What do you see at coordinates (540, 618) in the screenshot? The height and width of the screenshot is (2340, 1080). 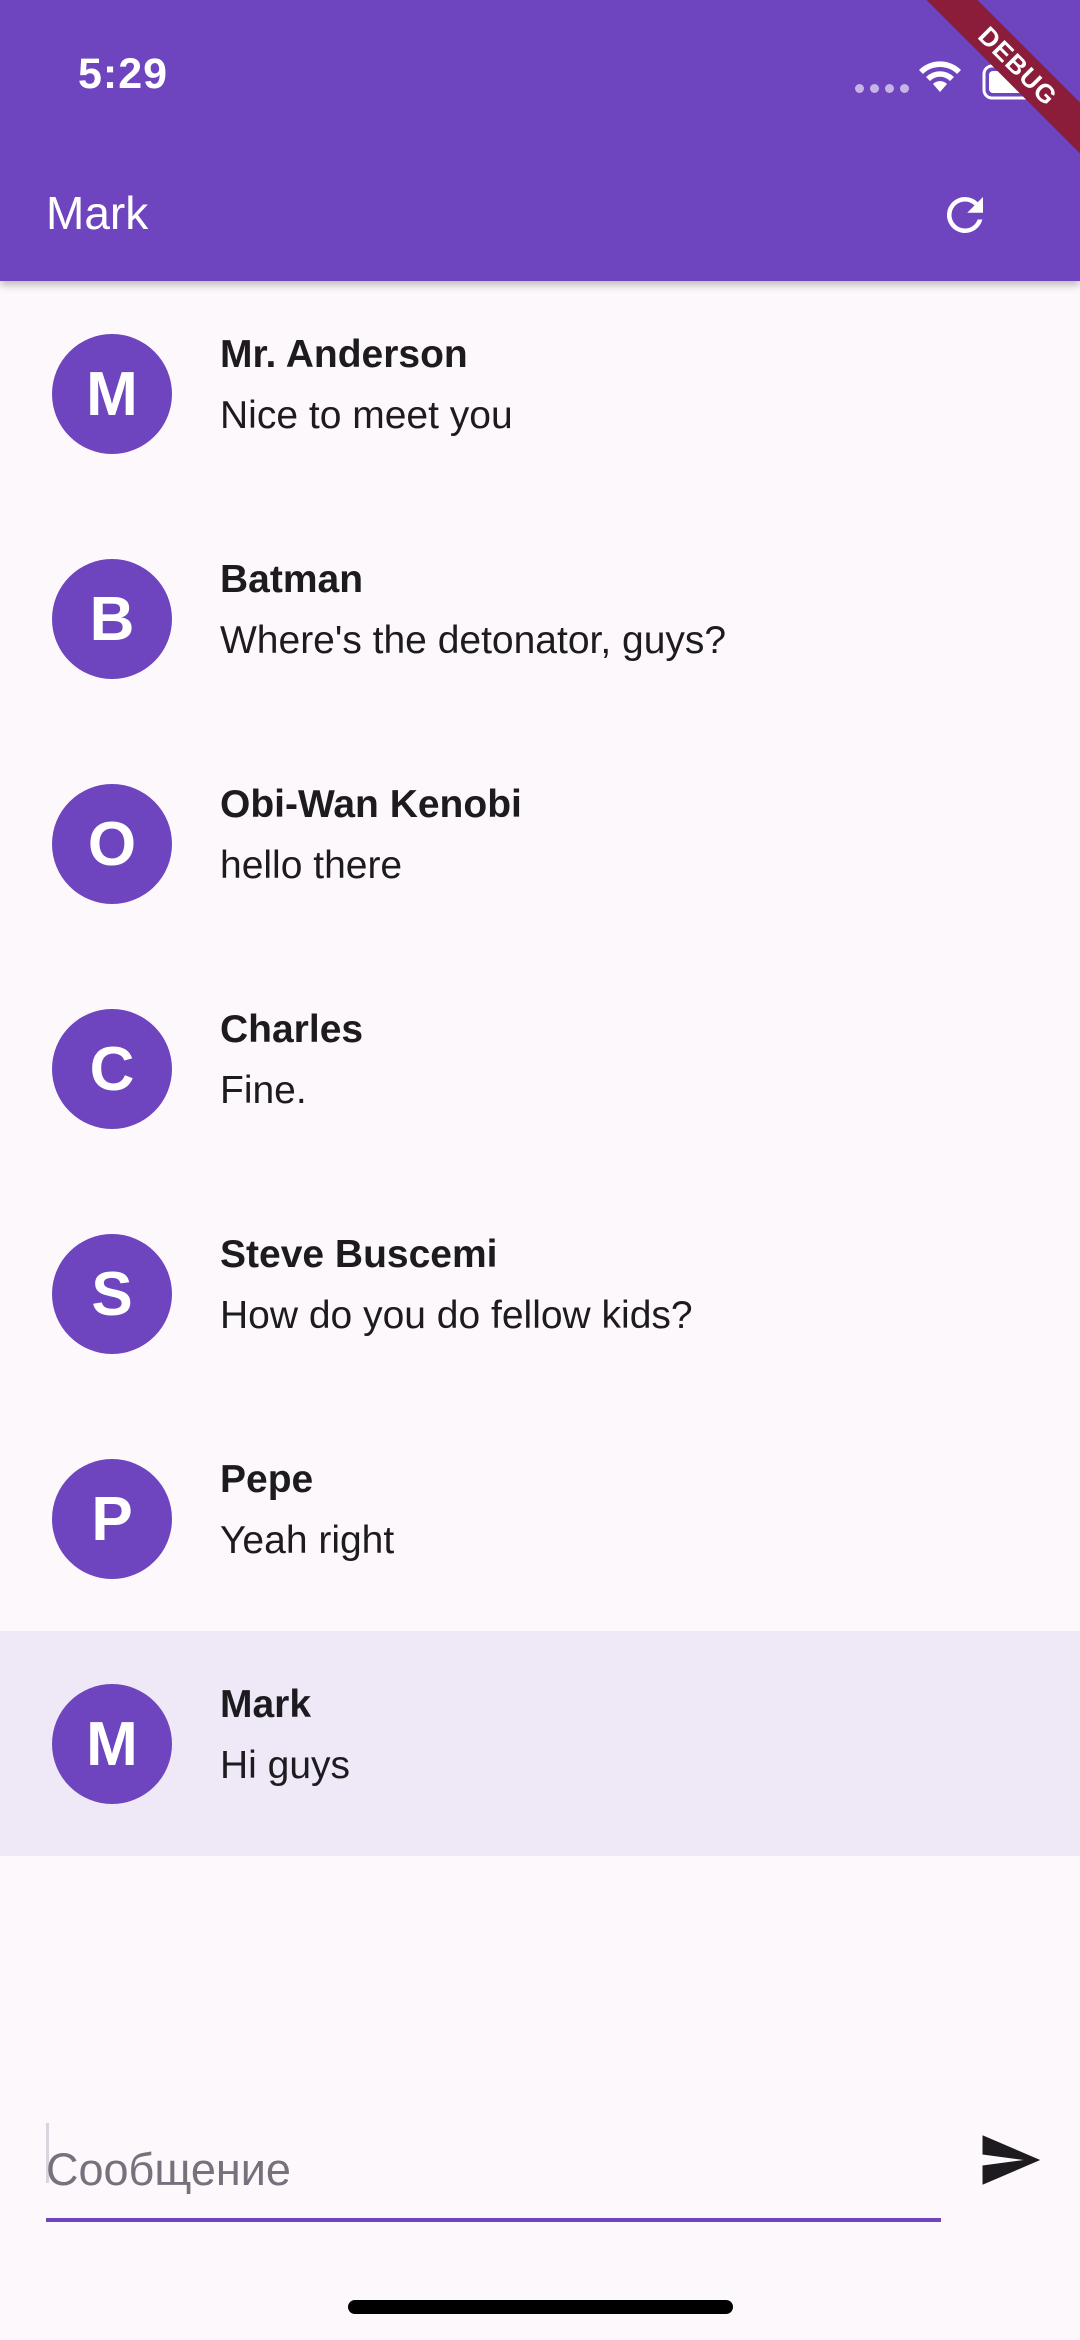 I see `chat-item: B Batman Where's the detonator, guys?` at bounding box center [540, 618].